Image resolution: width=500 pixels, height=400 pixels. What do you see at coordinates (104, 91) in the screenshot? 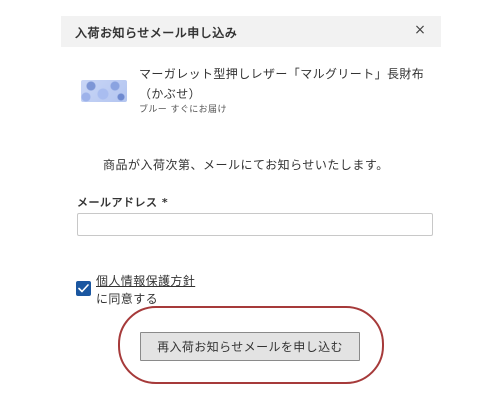
I see `product-thumbnail` at bounding box center [104, 91].